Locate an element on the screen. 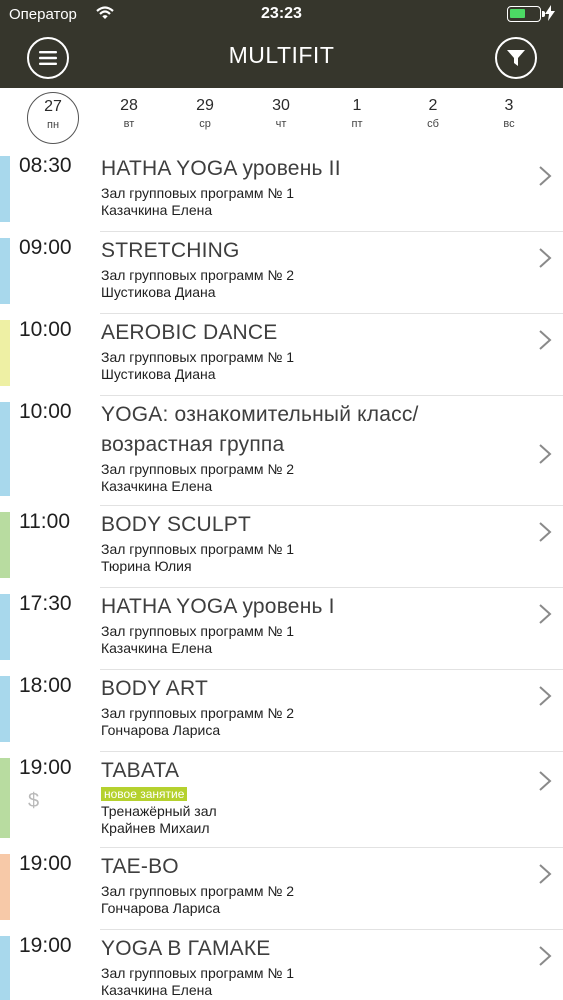  class-title: BODY SCULPT is located at coordinates (176, 524).